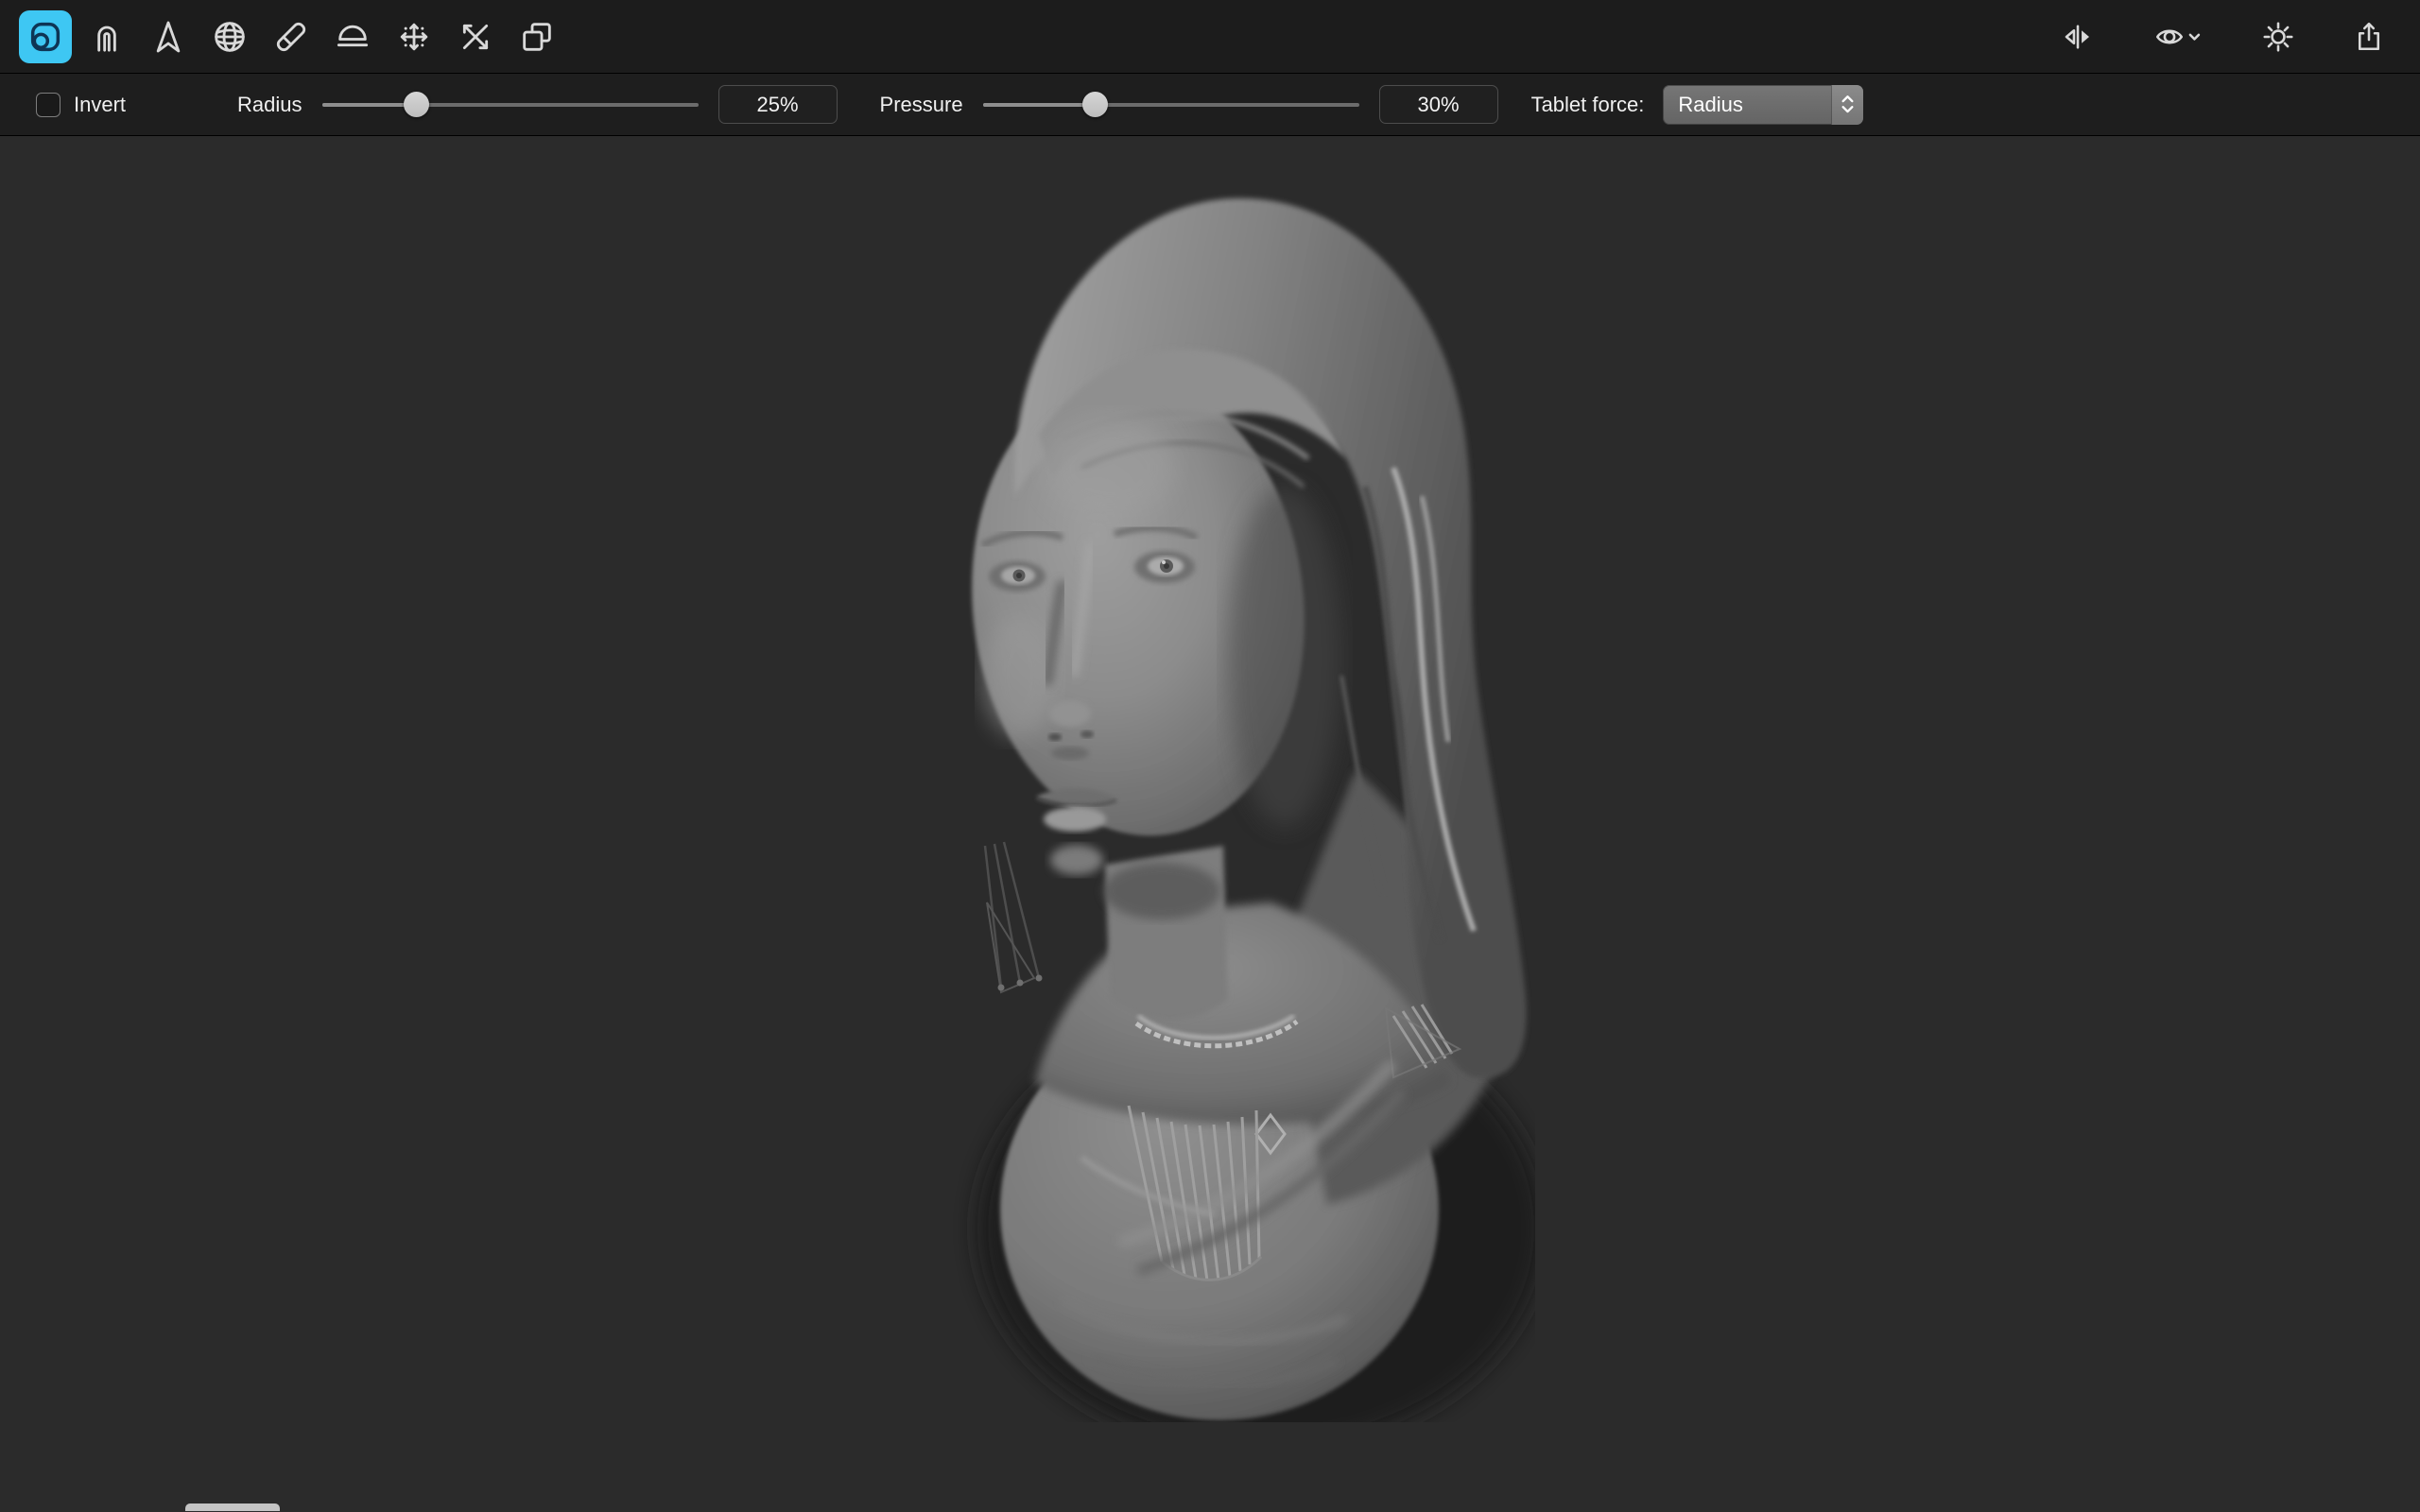 The image size is (2420, 1512). I want to click on visibility-menu, so click(2178, 36).